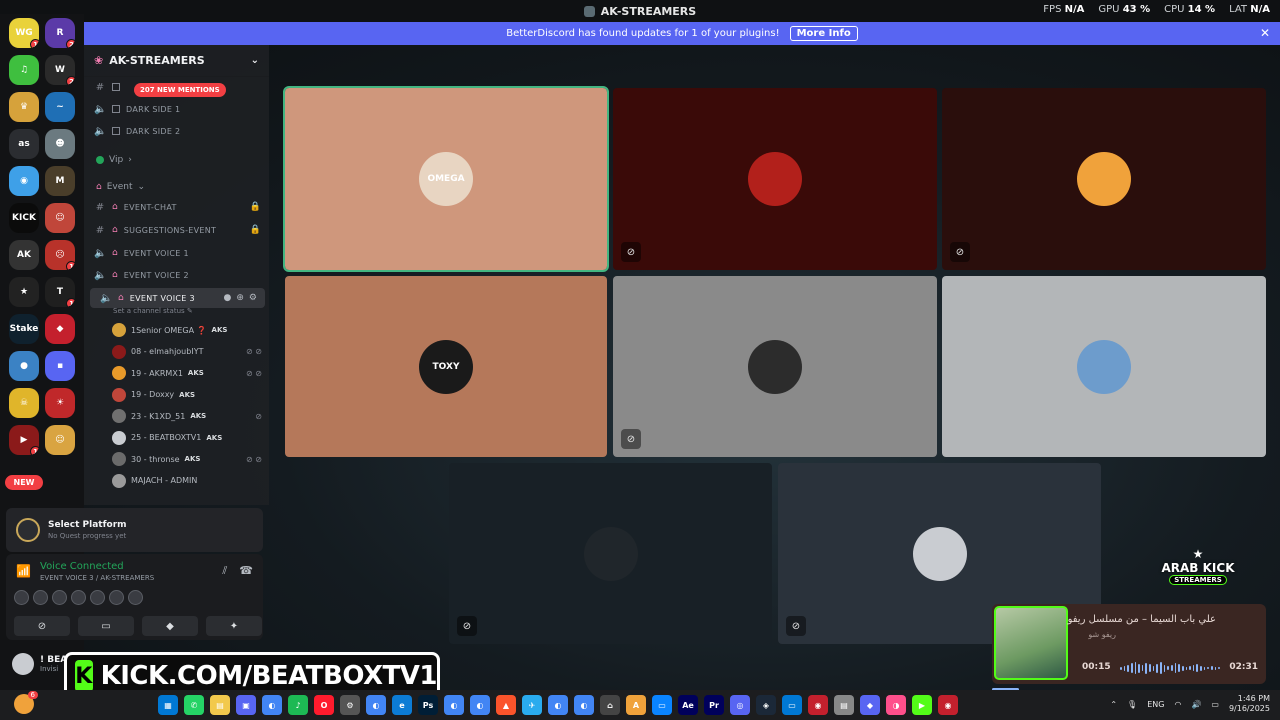  I want to click on voice-status: Voice Connected, so click(82, 566).